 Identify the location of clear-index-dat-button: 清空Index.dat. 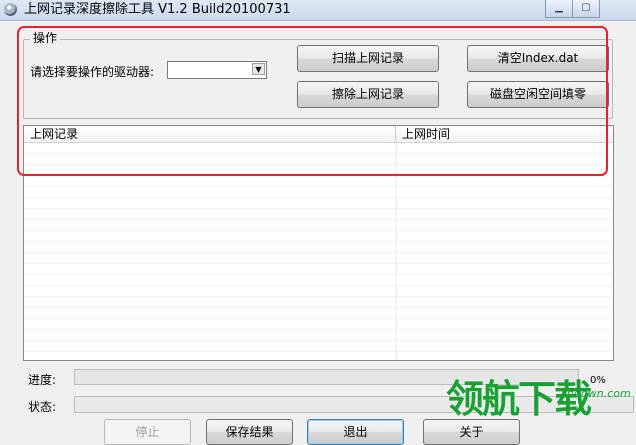
(538, 58).